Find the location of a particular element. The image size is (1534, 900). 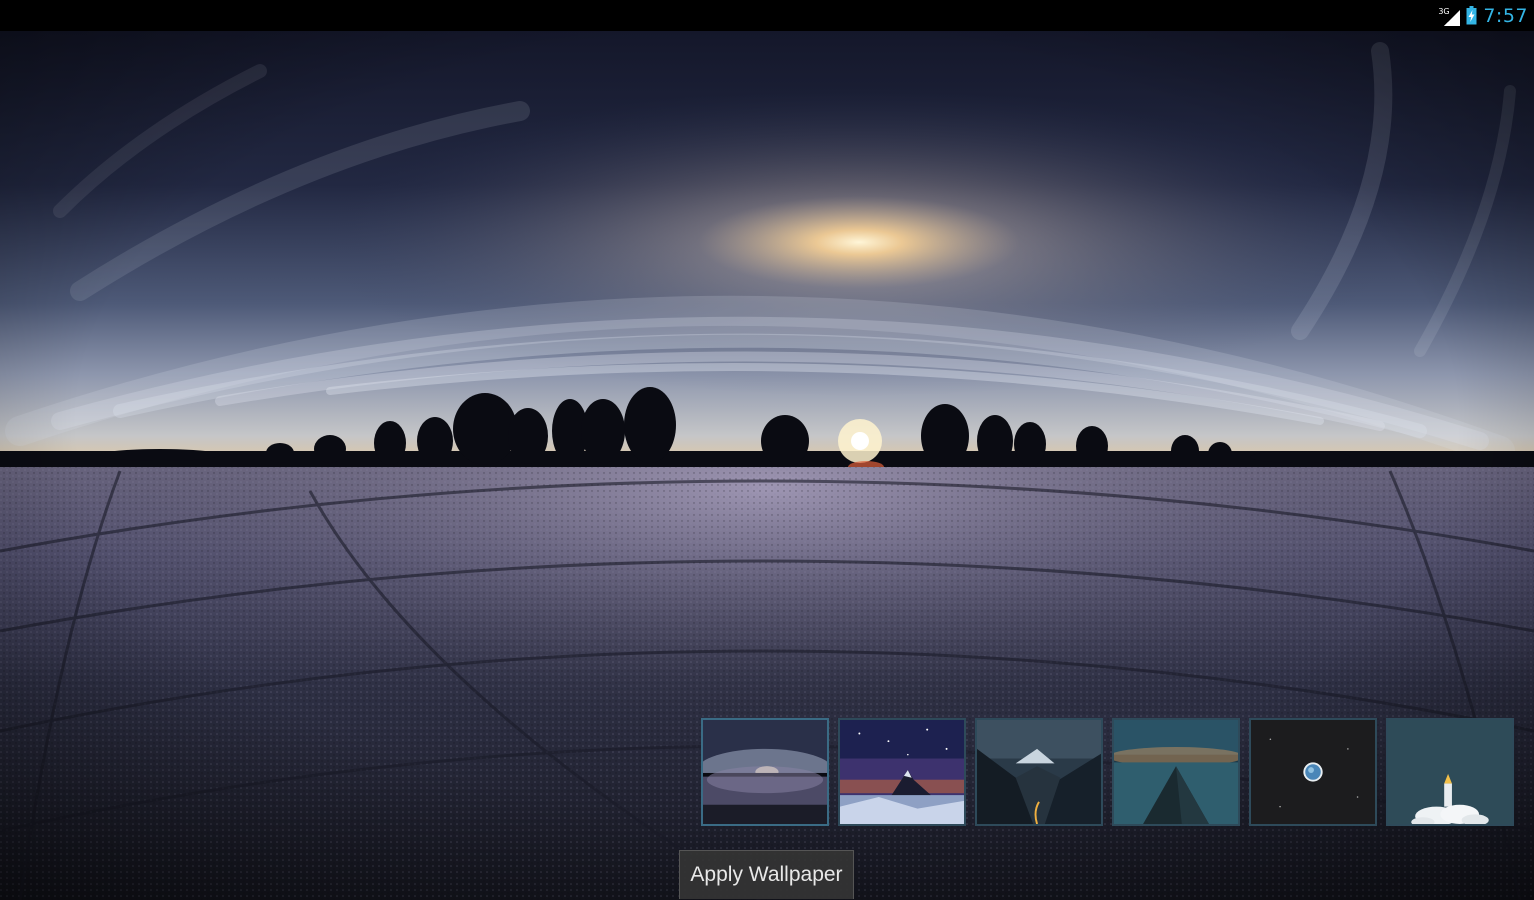

battery-charging-icon is located at coordinates (1471, 15).